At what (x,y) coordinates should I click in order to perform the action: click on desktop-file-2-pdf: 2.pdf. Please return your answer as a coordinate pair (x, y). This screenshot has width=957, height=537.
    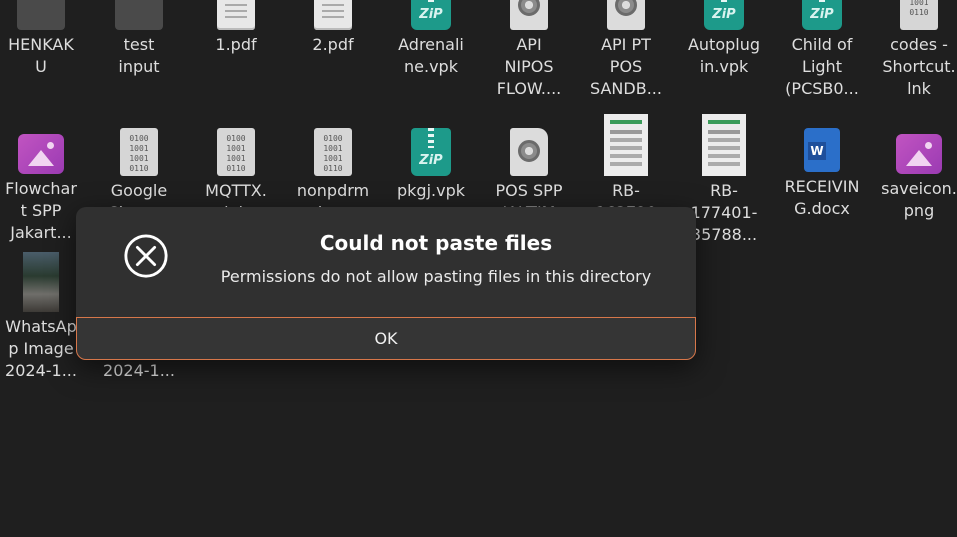
    Looking at the image, I should click on (333, 28).